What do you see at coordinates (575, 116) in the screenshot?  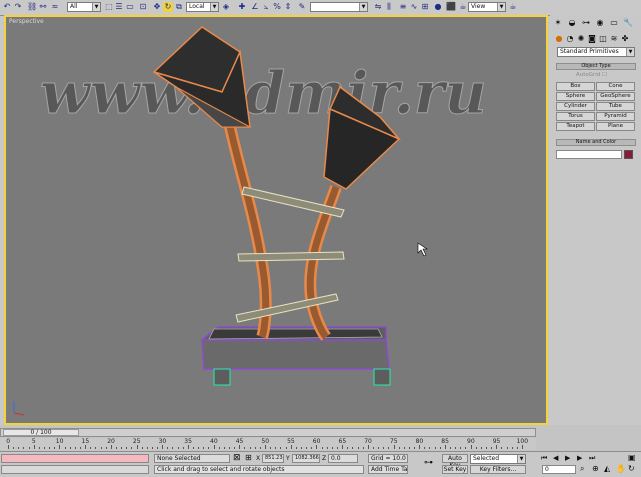 I see `torus-button: Torus` at bounding box center [575, 116].